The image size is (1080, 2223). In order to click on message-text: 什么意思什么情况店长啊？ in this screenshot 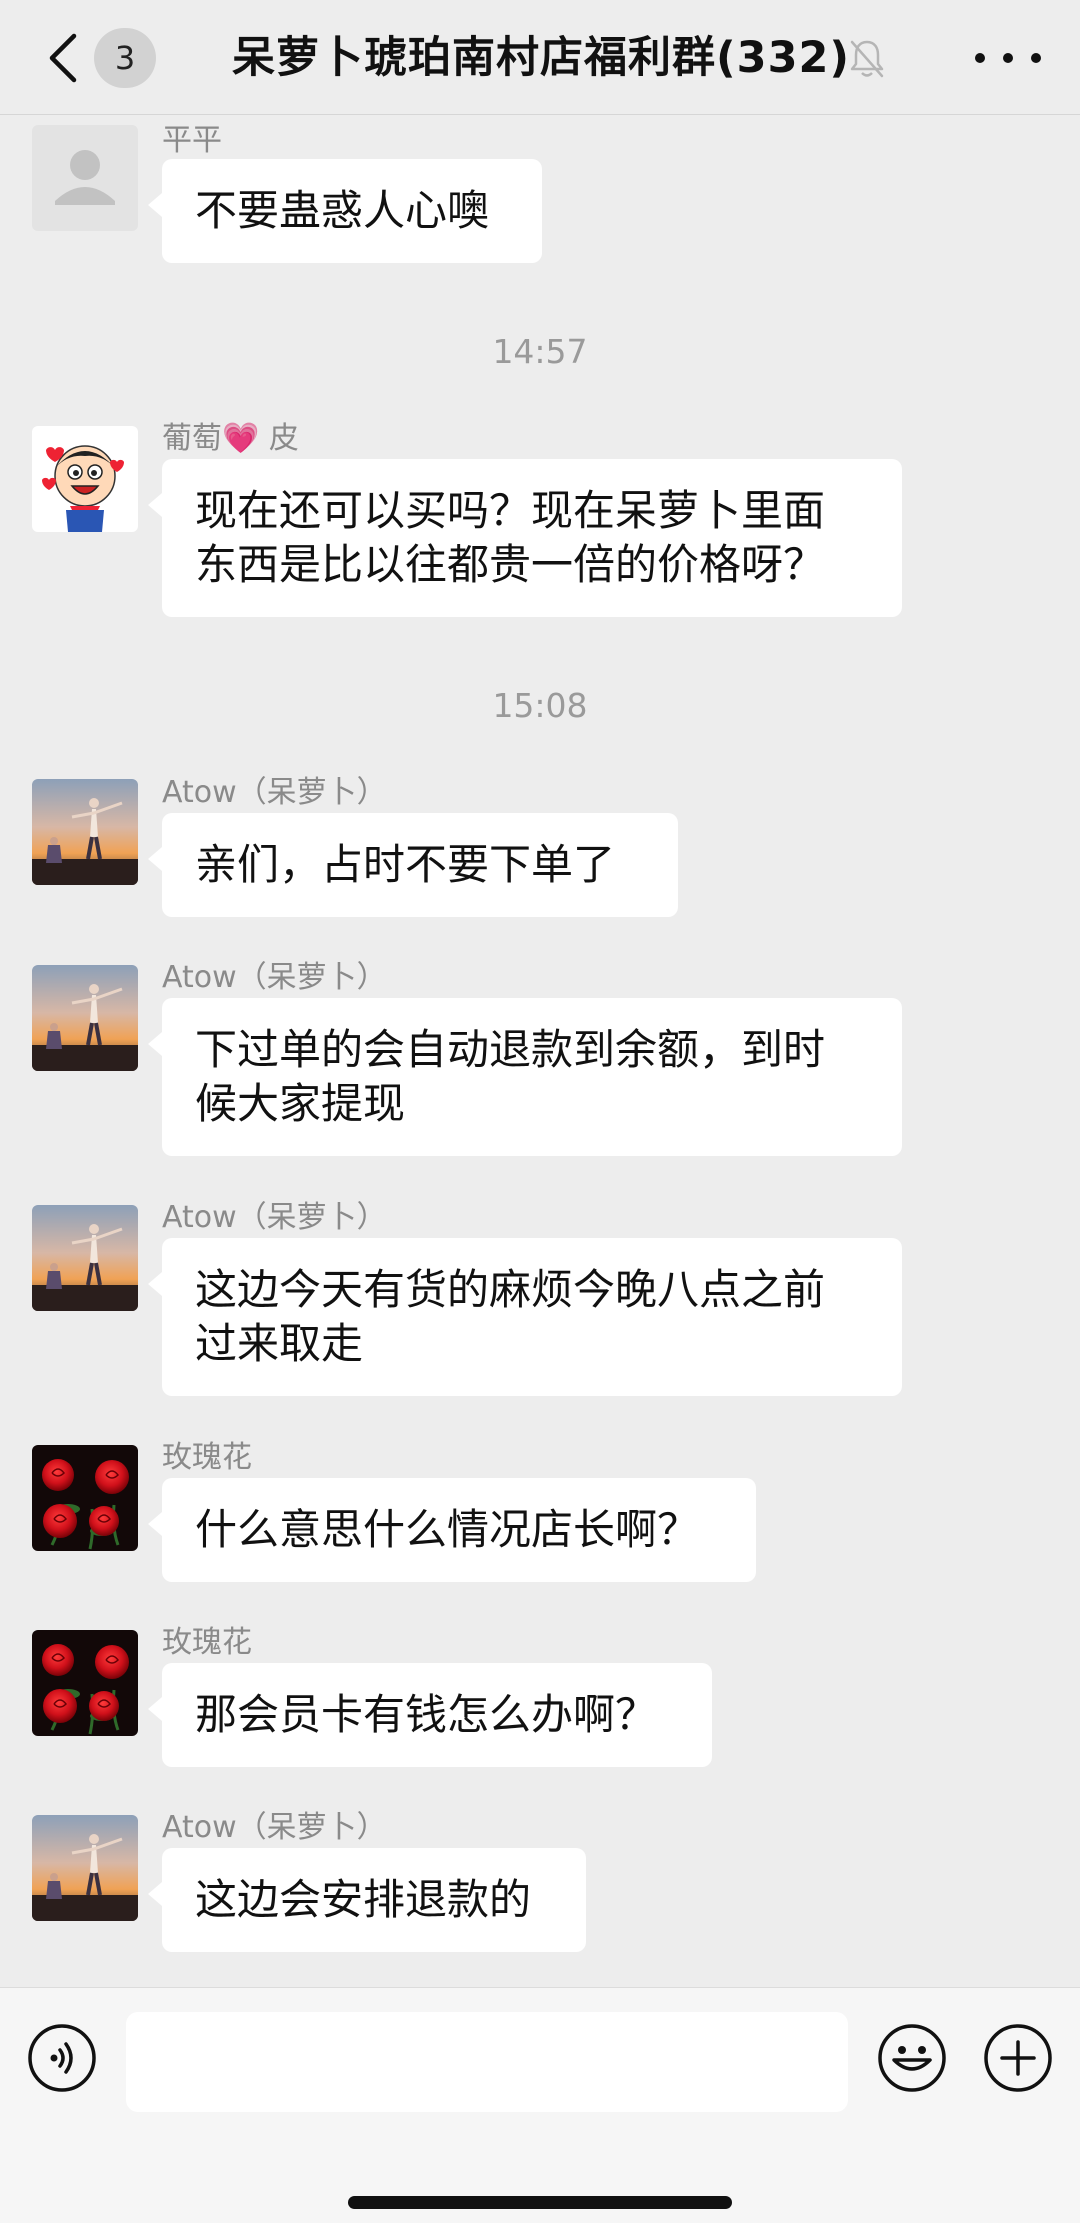, I will do `click(447, 1529)`.